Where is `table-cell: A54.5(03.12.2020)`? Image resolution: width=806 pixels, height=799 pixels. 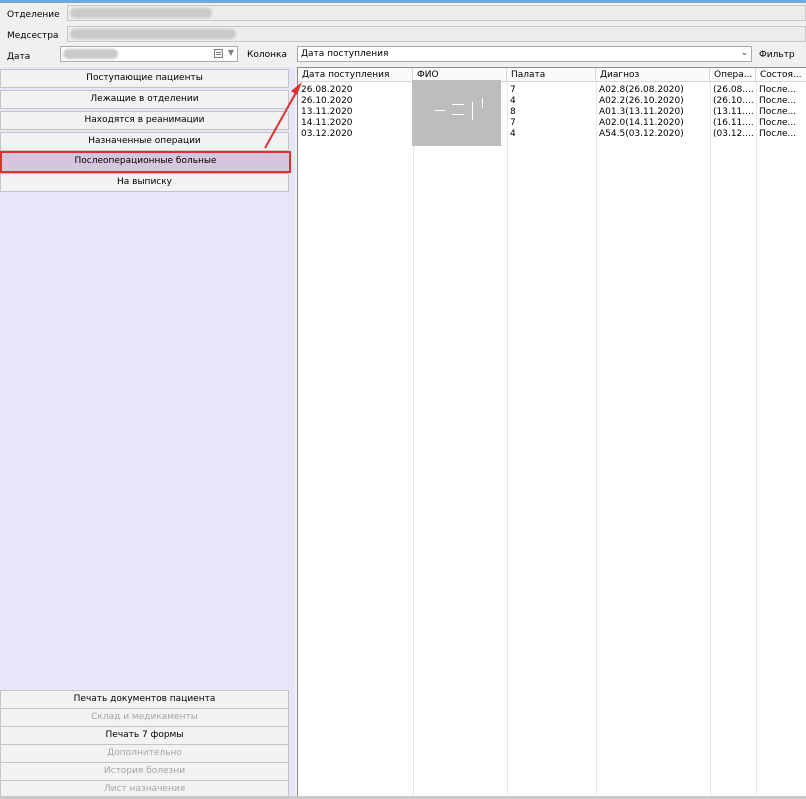 table-cell: A54.5(03.12.2020) is located at coordinates (653, 134).